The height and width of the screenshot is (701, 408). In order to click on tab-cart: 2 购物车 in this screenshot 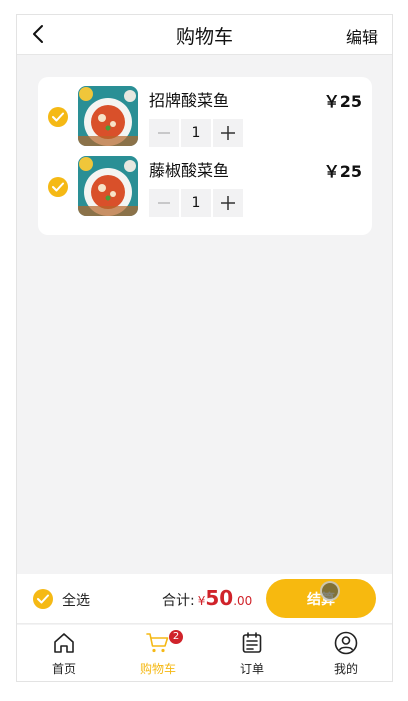, I will do `click(158, 653)`.